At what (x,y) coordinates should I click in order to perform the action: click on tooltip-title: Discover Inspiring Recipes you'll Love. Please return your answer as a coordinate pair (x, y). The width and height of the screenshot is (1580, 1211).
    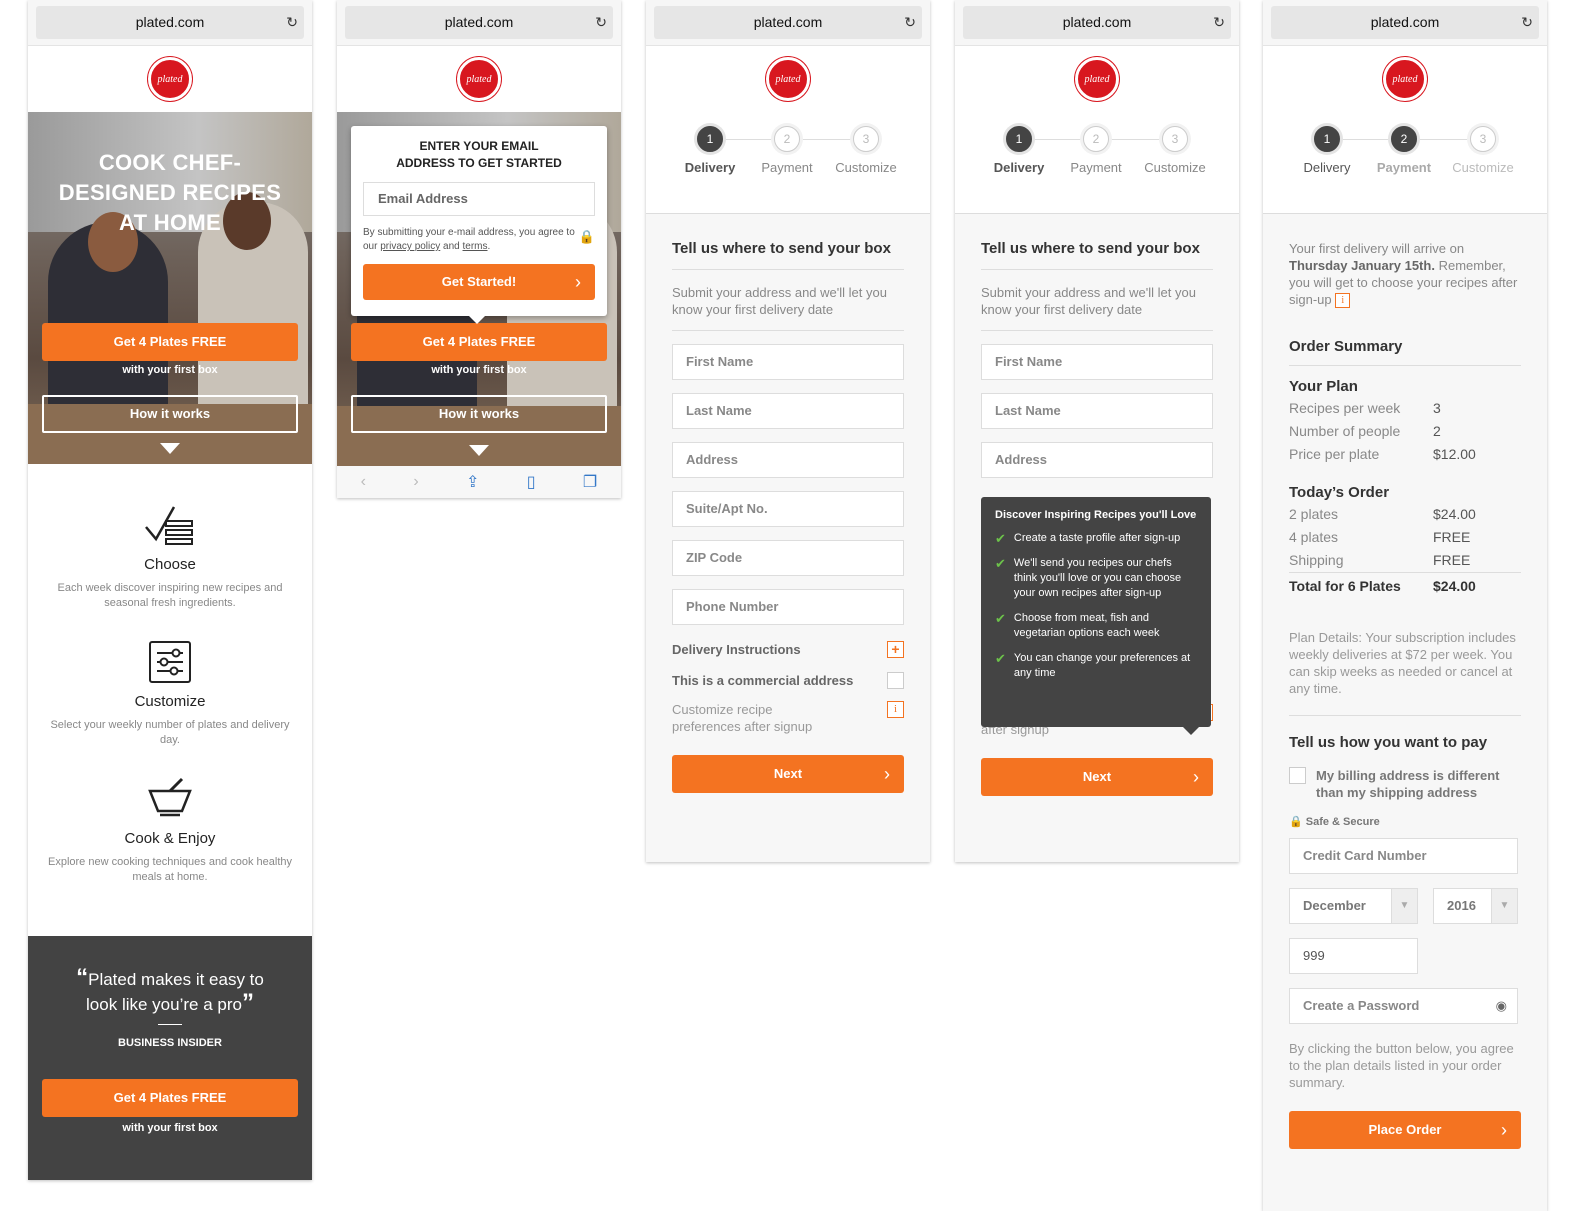
    Looking at the image, I should click on (1096, 515).